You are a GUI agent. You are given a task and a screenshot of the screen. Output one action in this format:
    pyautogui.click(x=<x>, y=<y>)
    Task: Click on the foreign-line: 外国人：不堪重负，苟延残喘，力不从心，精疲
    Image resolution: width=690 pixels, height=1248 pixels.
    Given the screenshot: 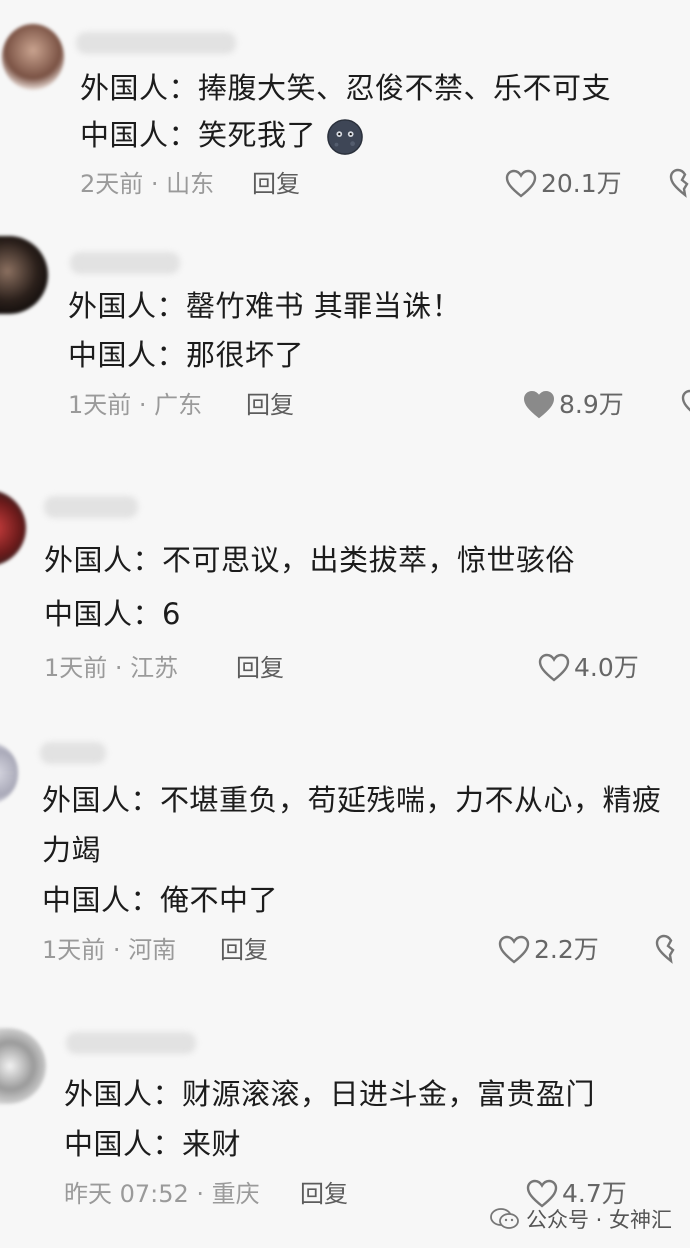 What is the action you would take?
    pyautogui.click(x=352, y=800)
    